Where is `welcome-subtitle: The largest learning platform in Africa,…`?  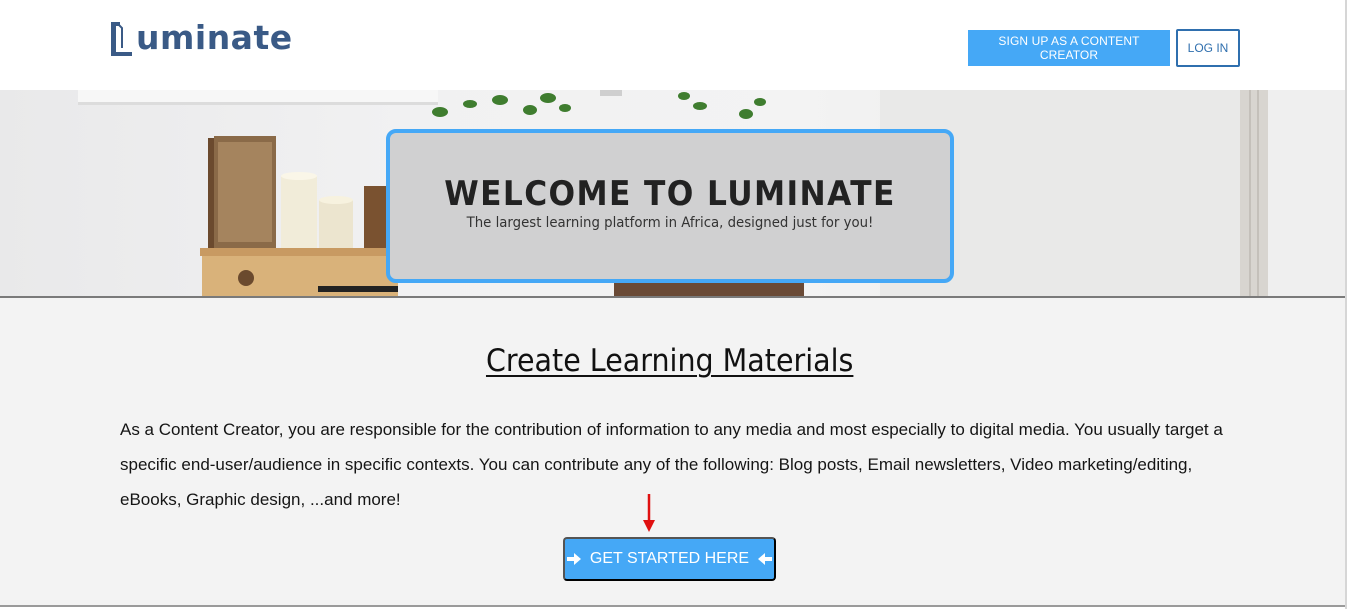 welcome-subtitle: The largest learning platform in Africa,… is located at coordinates (670, 223).